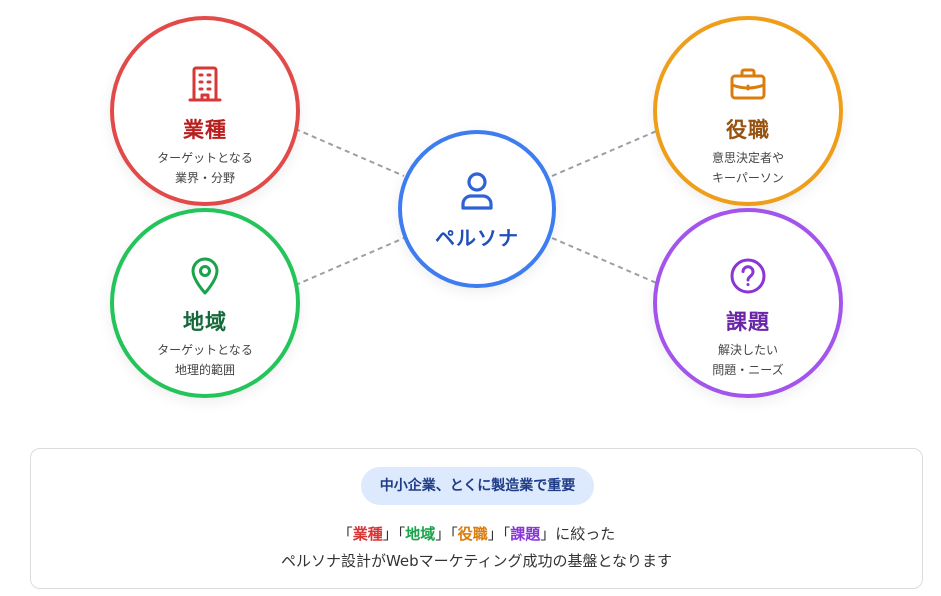 The width and height of the screenshot is (941, 596). I want to click on info-line-2: ペルソナ設計がWebマーケティング成功の基盤となります, so click(476, 561).